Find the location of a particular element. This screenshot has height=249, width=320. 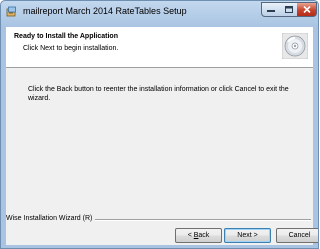

page-title: Ready to Install the Application is located at coordinates (66, 36).